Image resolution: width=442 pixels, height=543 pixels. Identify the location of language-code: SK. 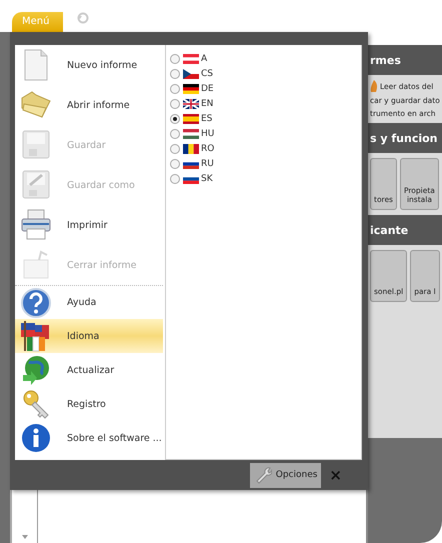
(207, 179).